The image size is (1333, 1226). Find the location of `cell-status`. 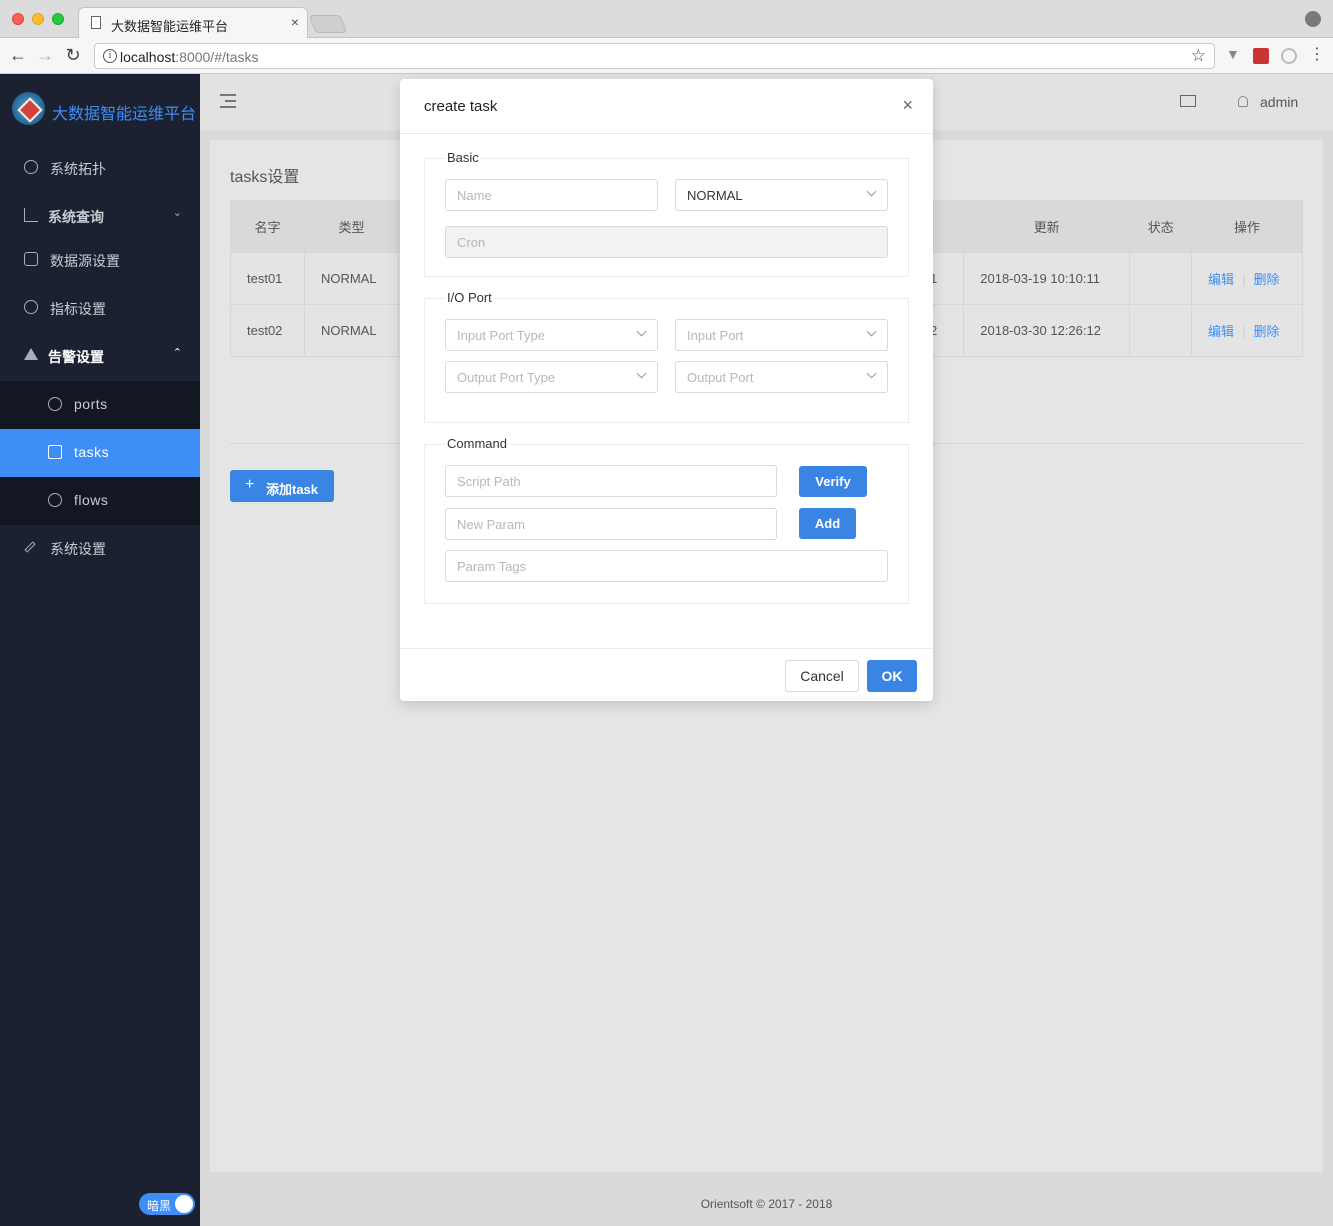

cell-status is located at coordinates (1161, 278).